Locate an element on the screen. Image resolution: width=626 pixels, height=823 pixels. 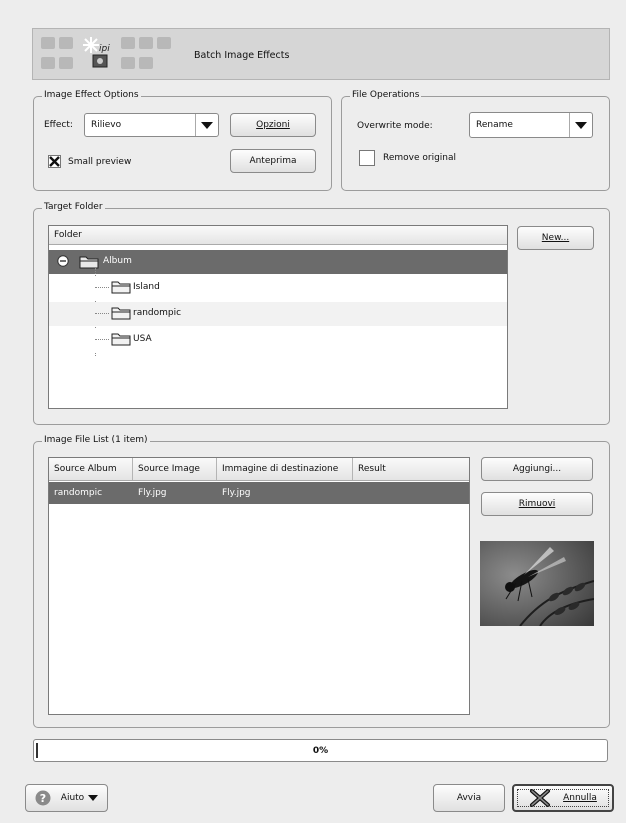
small-preview-checkbox is located at coordinates (54, 161).